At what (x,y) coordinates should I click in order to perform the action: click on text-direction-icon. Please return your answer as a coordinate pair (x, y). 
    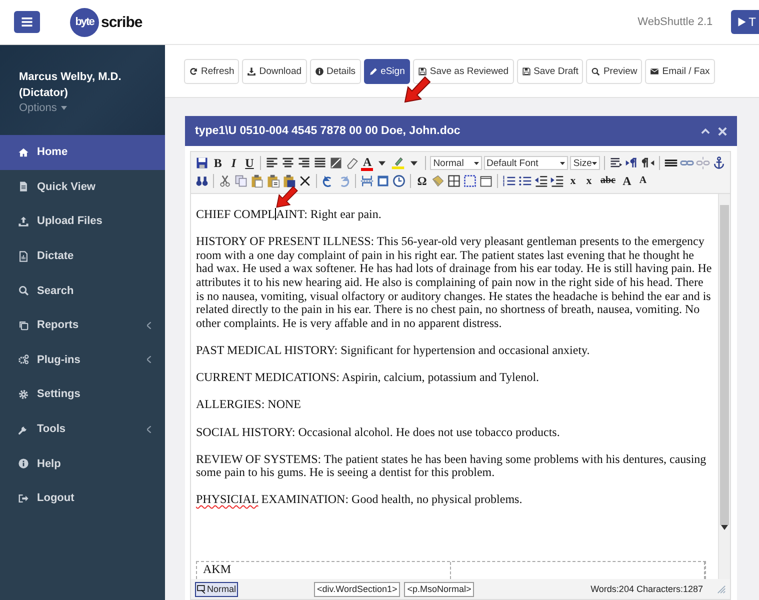
    Looking at the image, I should click on (616, 163).